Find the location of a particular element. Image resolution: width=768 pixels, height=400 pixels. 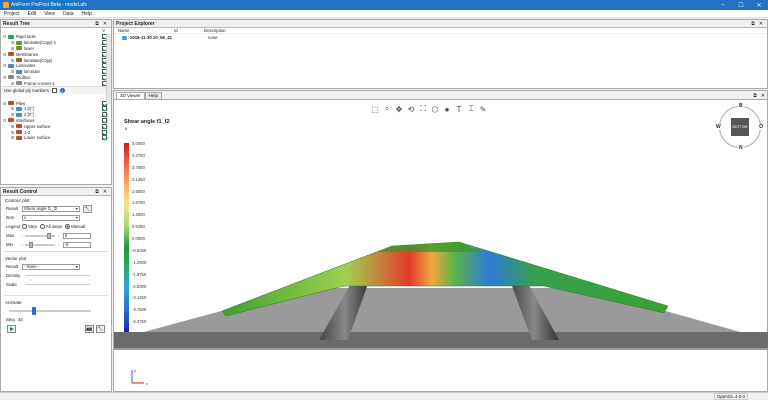

max-input: 5 is located at coordinates (76, 235).